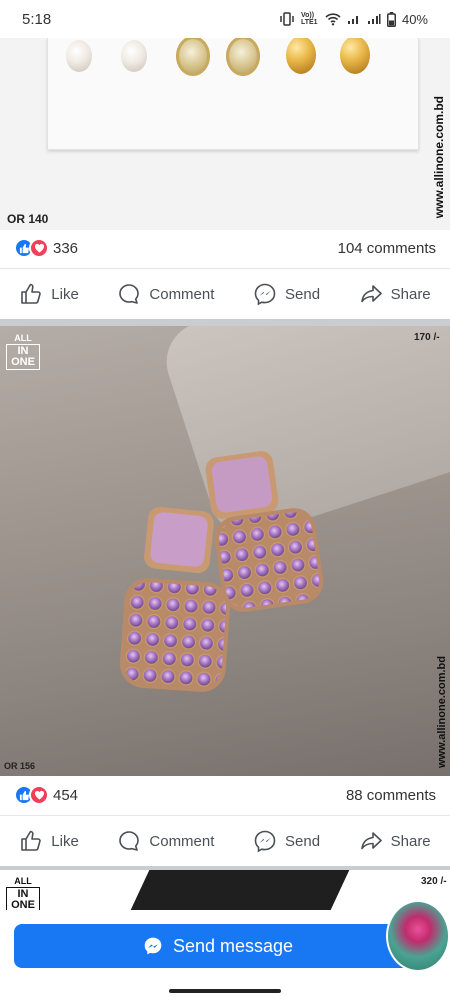 This screenshot has height=1000, width=450. I want to click on product-code: OR 140, so click(28, 219).